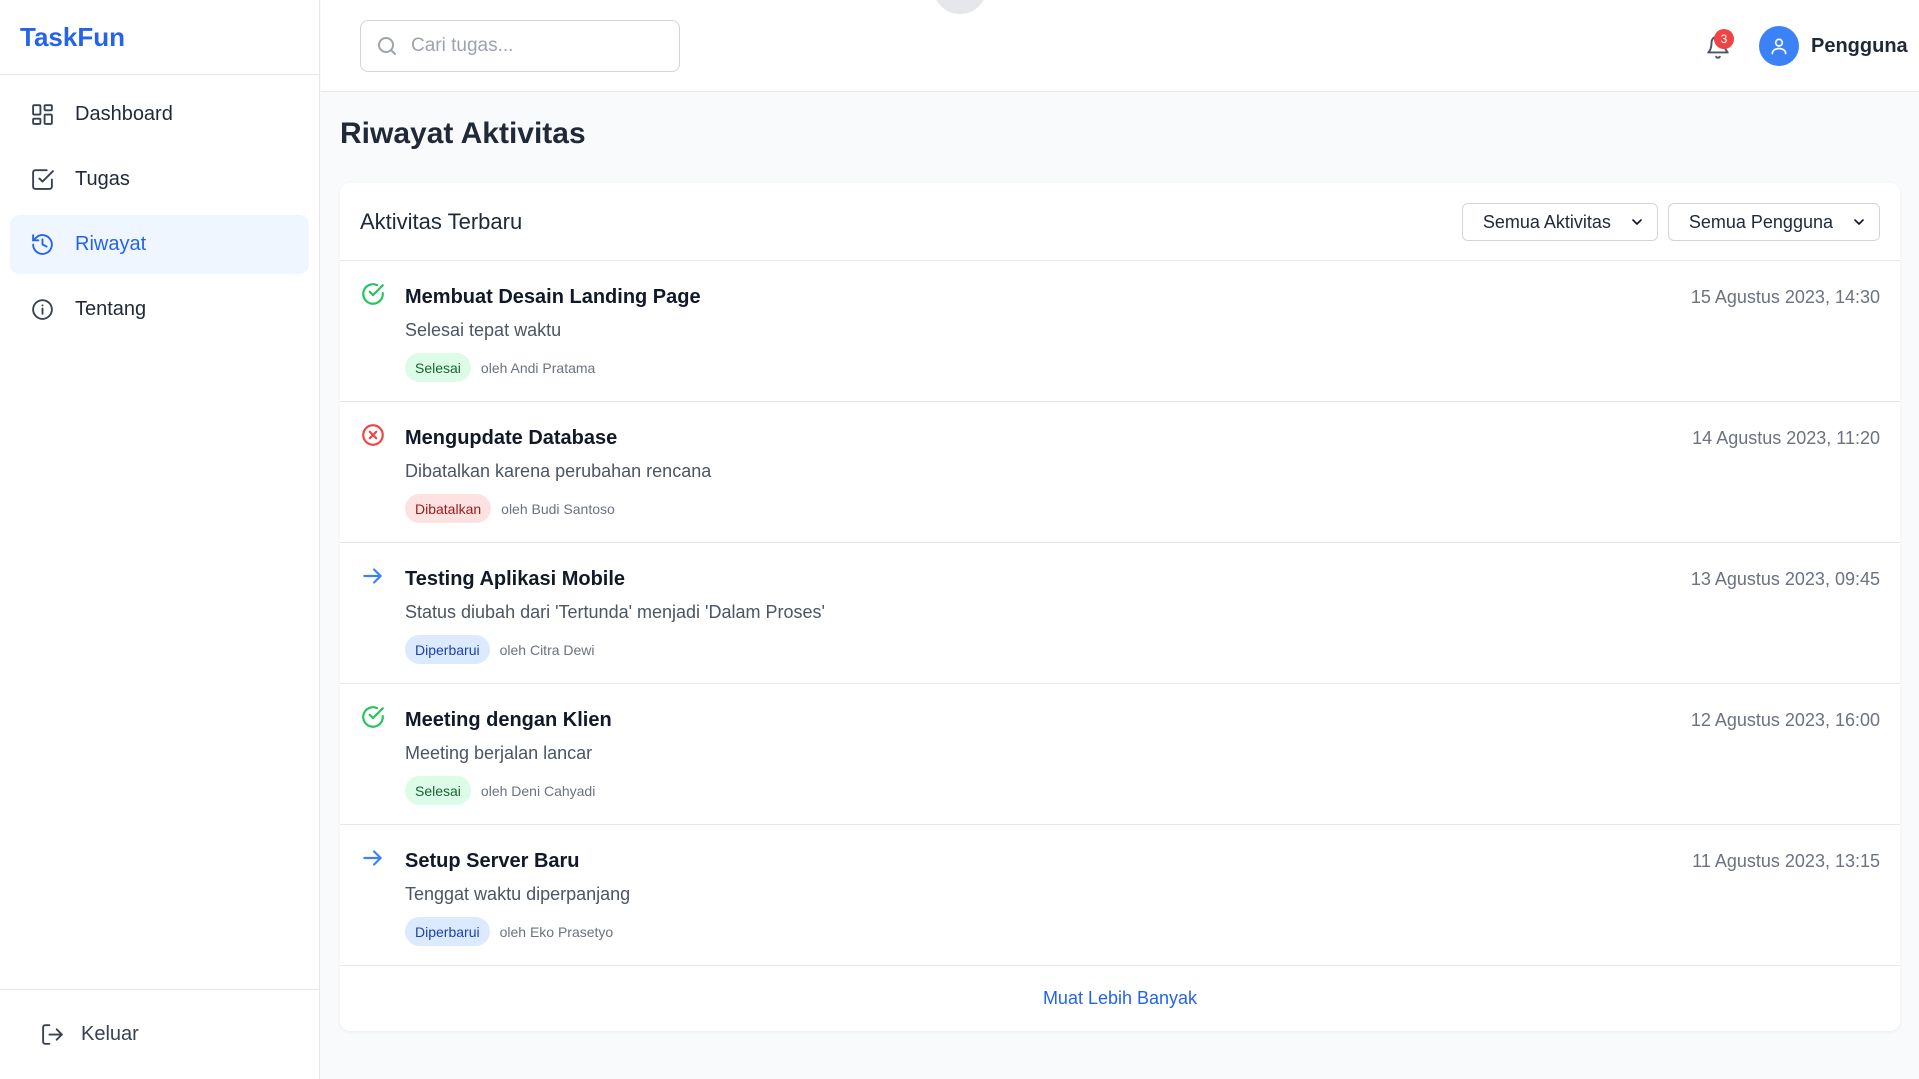 The height and width of the screenshot is (1079, 1919). Describe the element at coordinates (1546, 221) in the screenshot. I see `activity-filter-value: Semua Aktivitas` at that location.